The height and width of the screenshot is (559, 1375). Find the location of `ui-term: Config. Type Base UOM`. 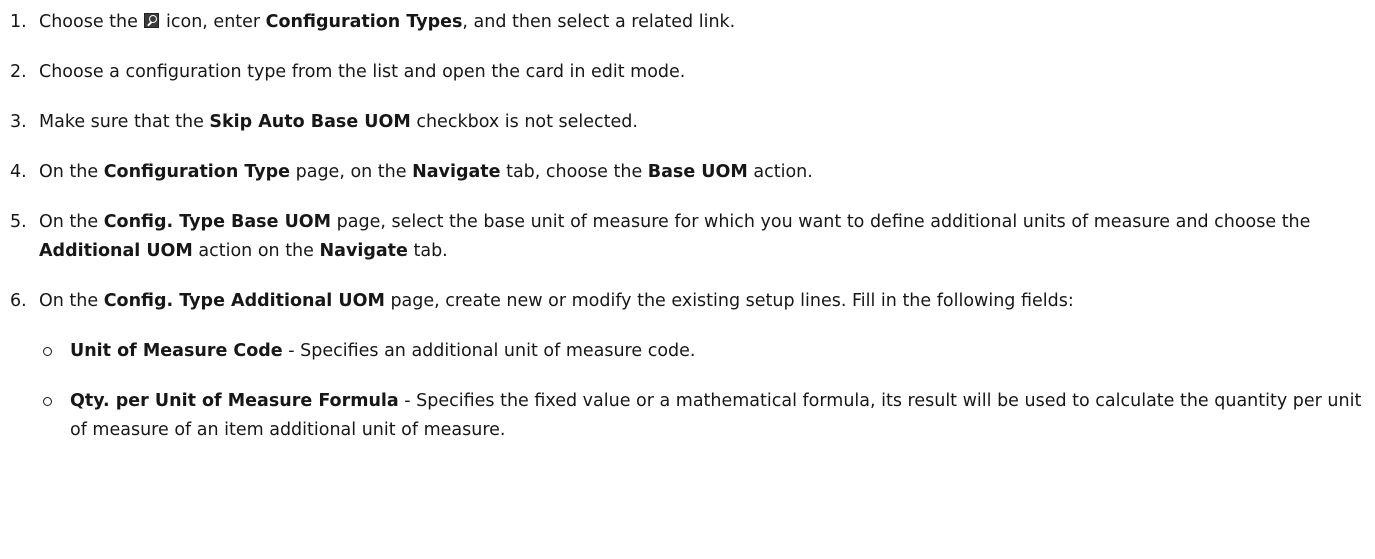

ui-term: Config. Type Base UOM is located at coordinates (217, 222).